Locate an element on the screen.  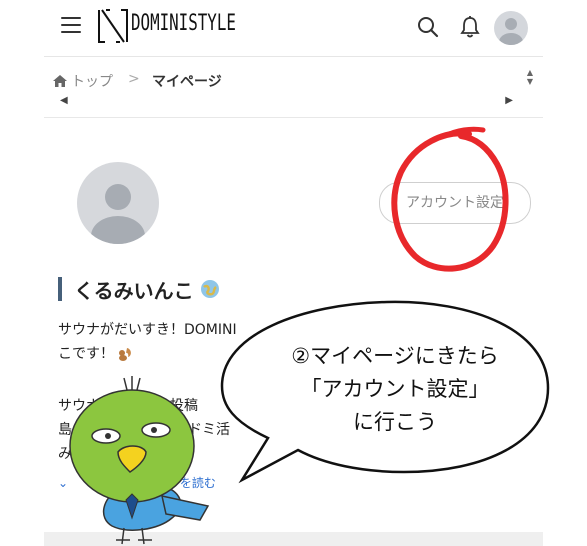
callout-line-3: に行こう is located at coordinates (395, 422).